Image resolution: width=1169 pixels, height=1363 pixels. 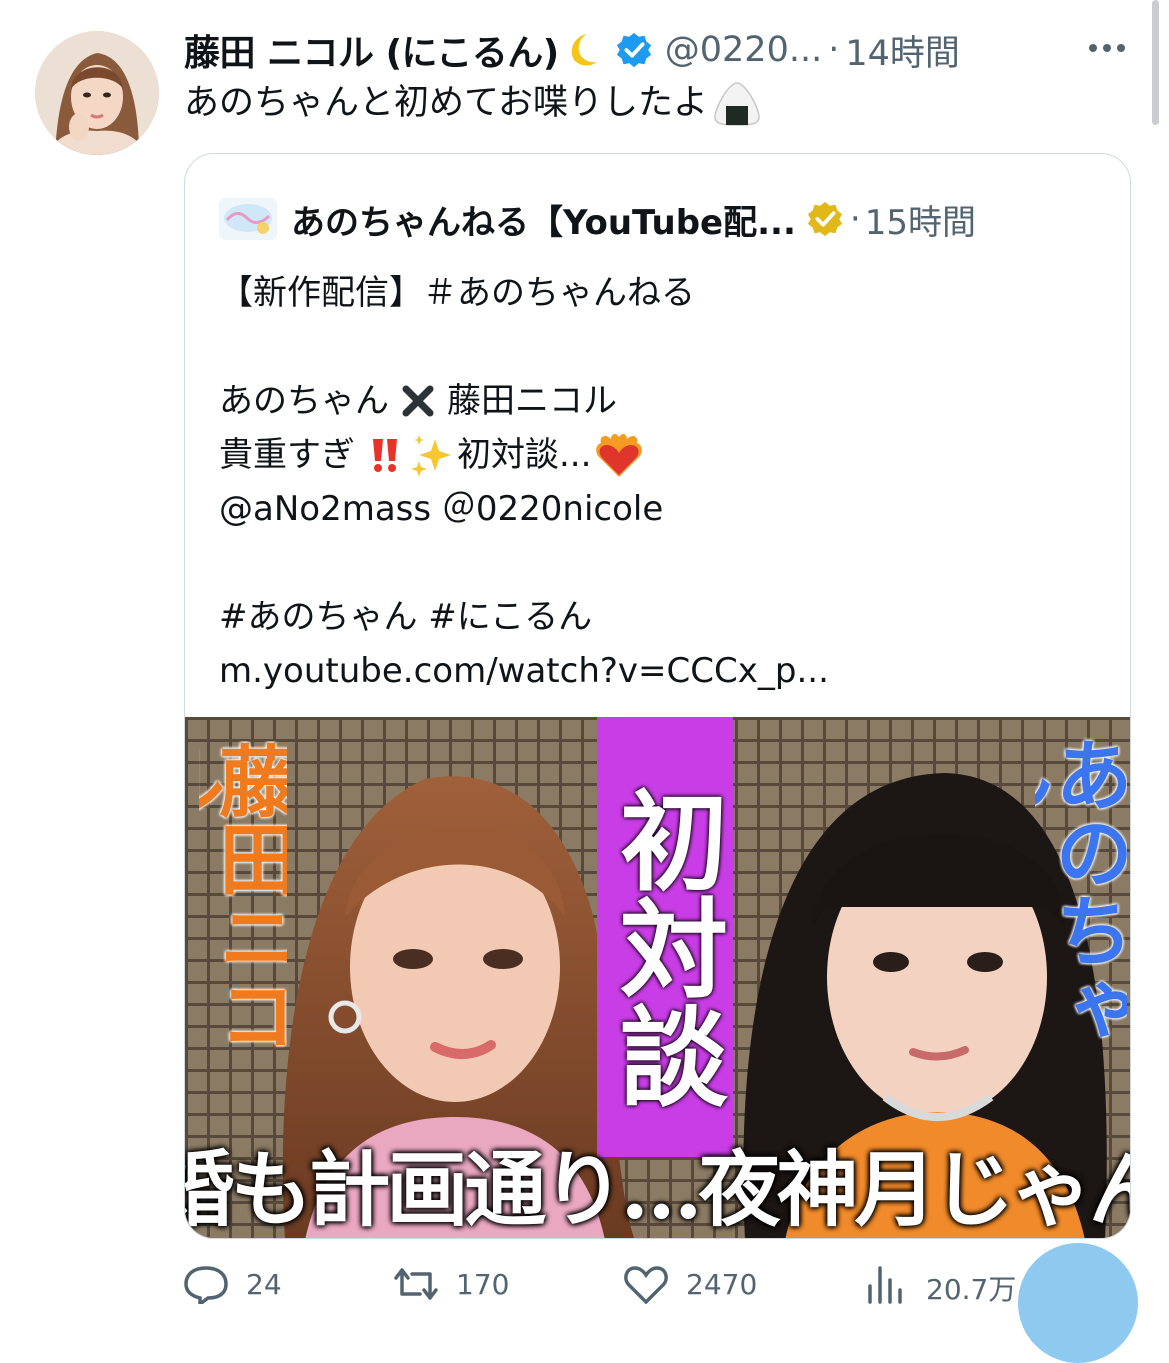 What do you see at coordinates (737, 104) in the screenshot?
I see `rice-ball-icon` at bounding box center [737, 104].